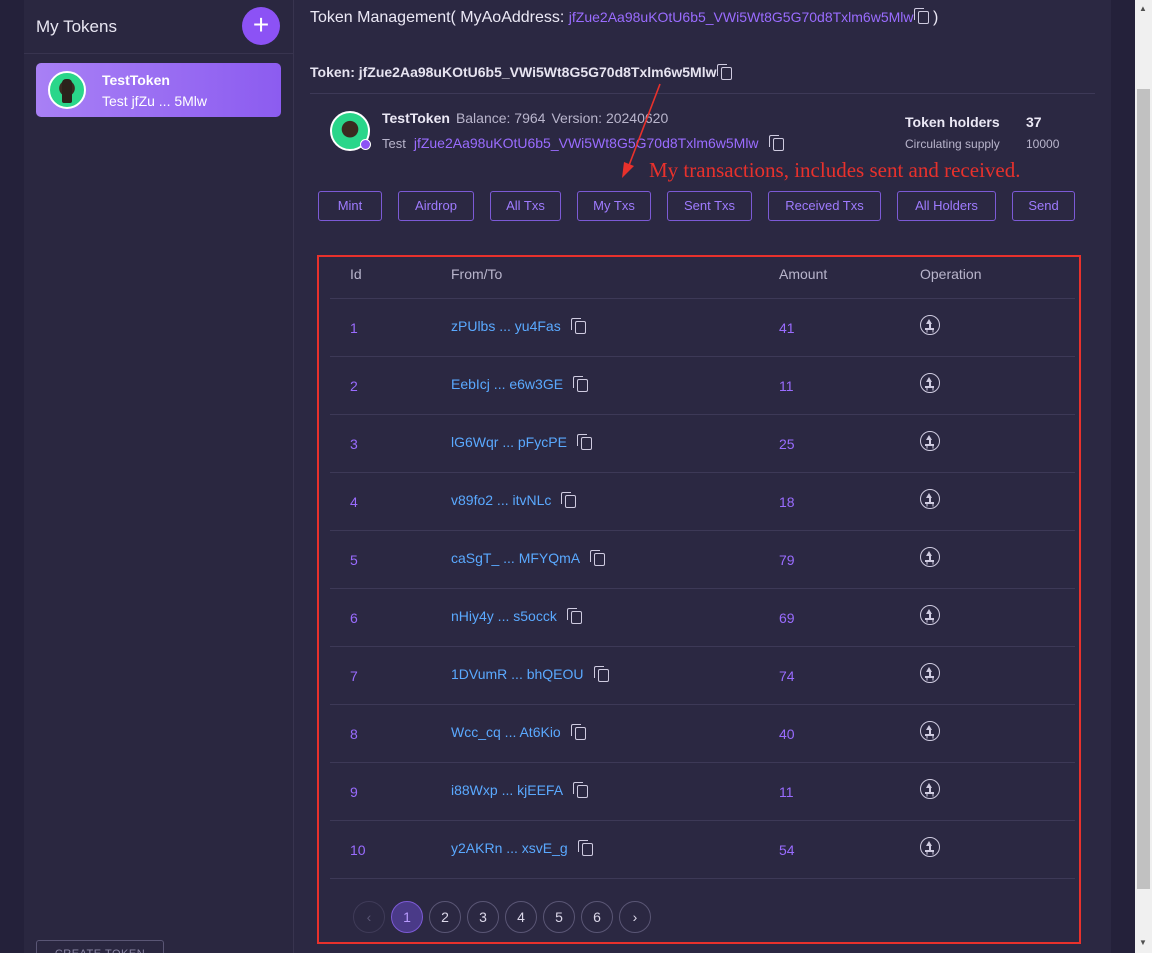 This screenshot has width=1152, height=953. Describe the element at coordinates (525, 206) in the screenshot. I see `all-txs-button: All Txs` at that location.